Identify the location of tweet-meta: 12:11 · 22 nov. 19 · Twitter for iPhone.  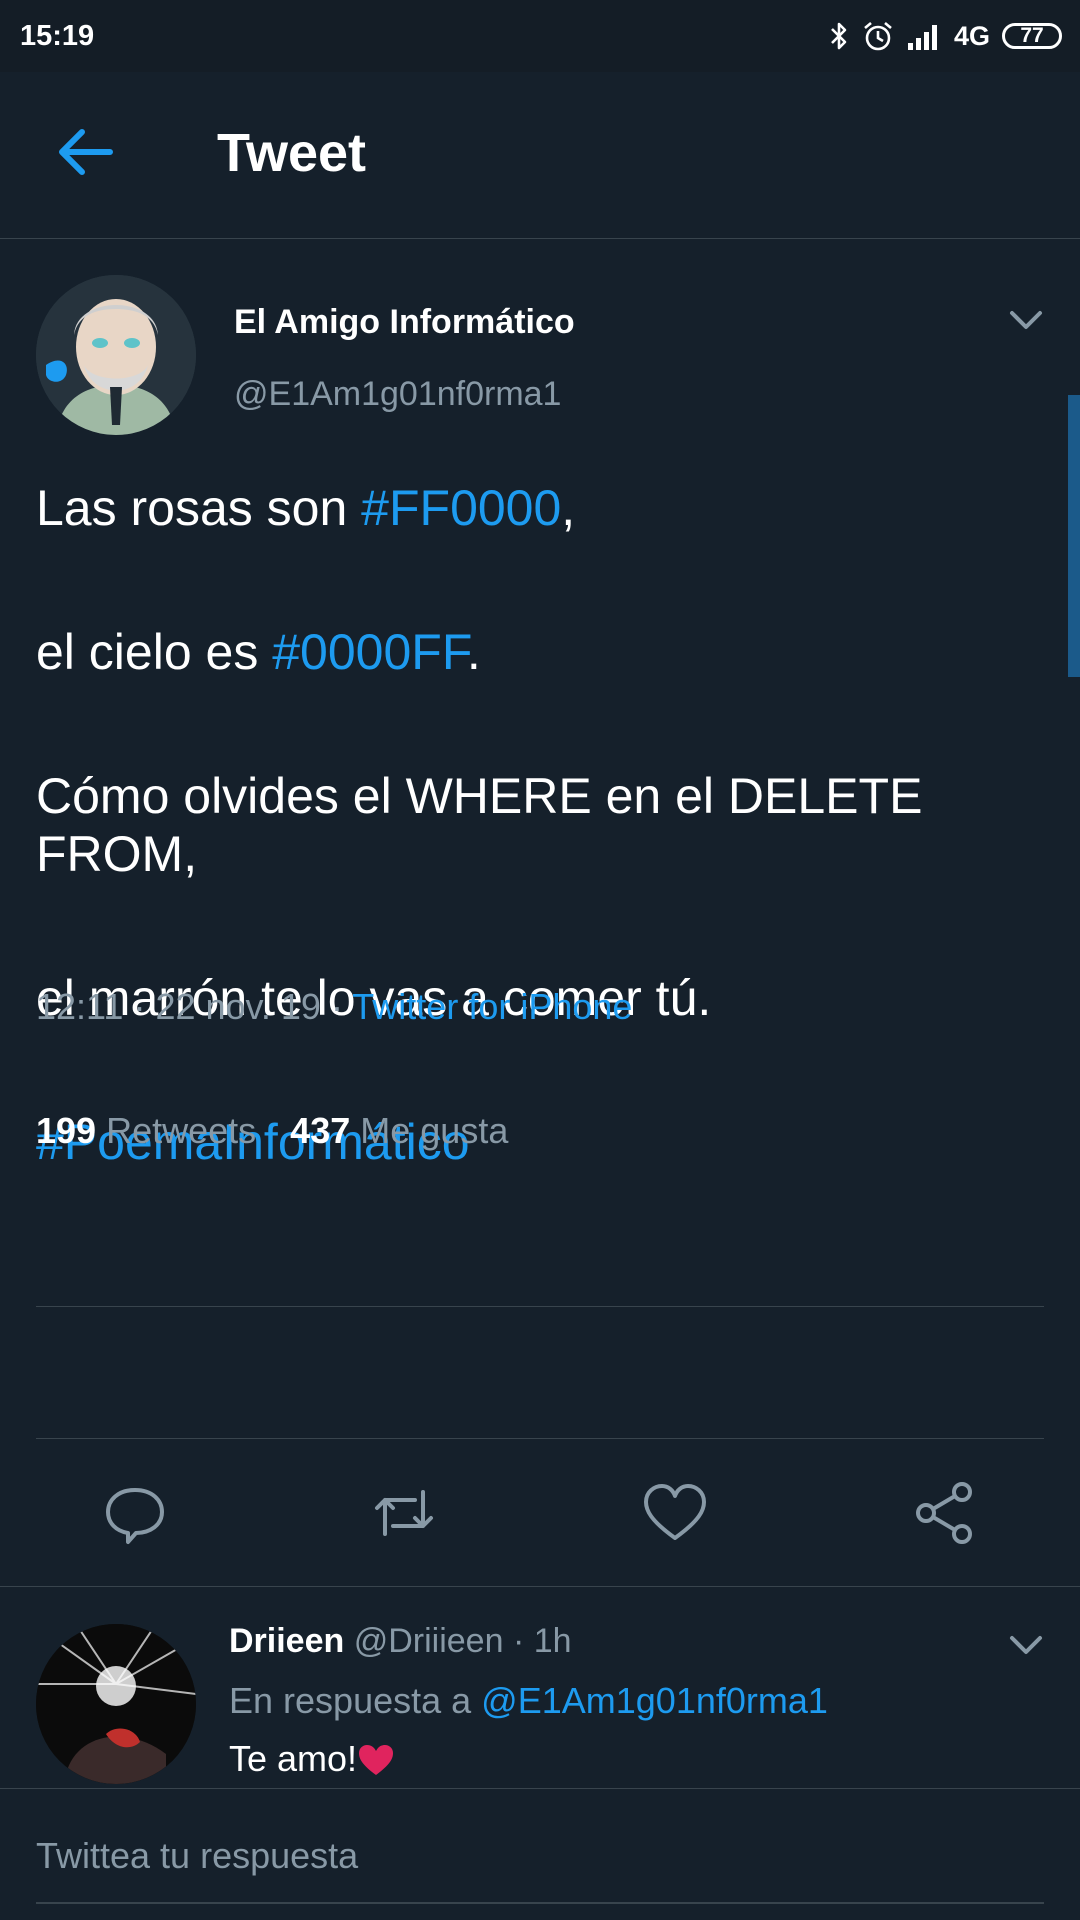
(334, 1007).